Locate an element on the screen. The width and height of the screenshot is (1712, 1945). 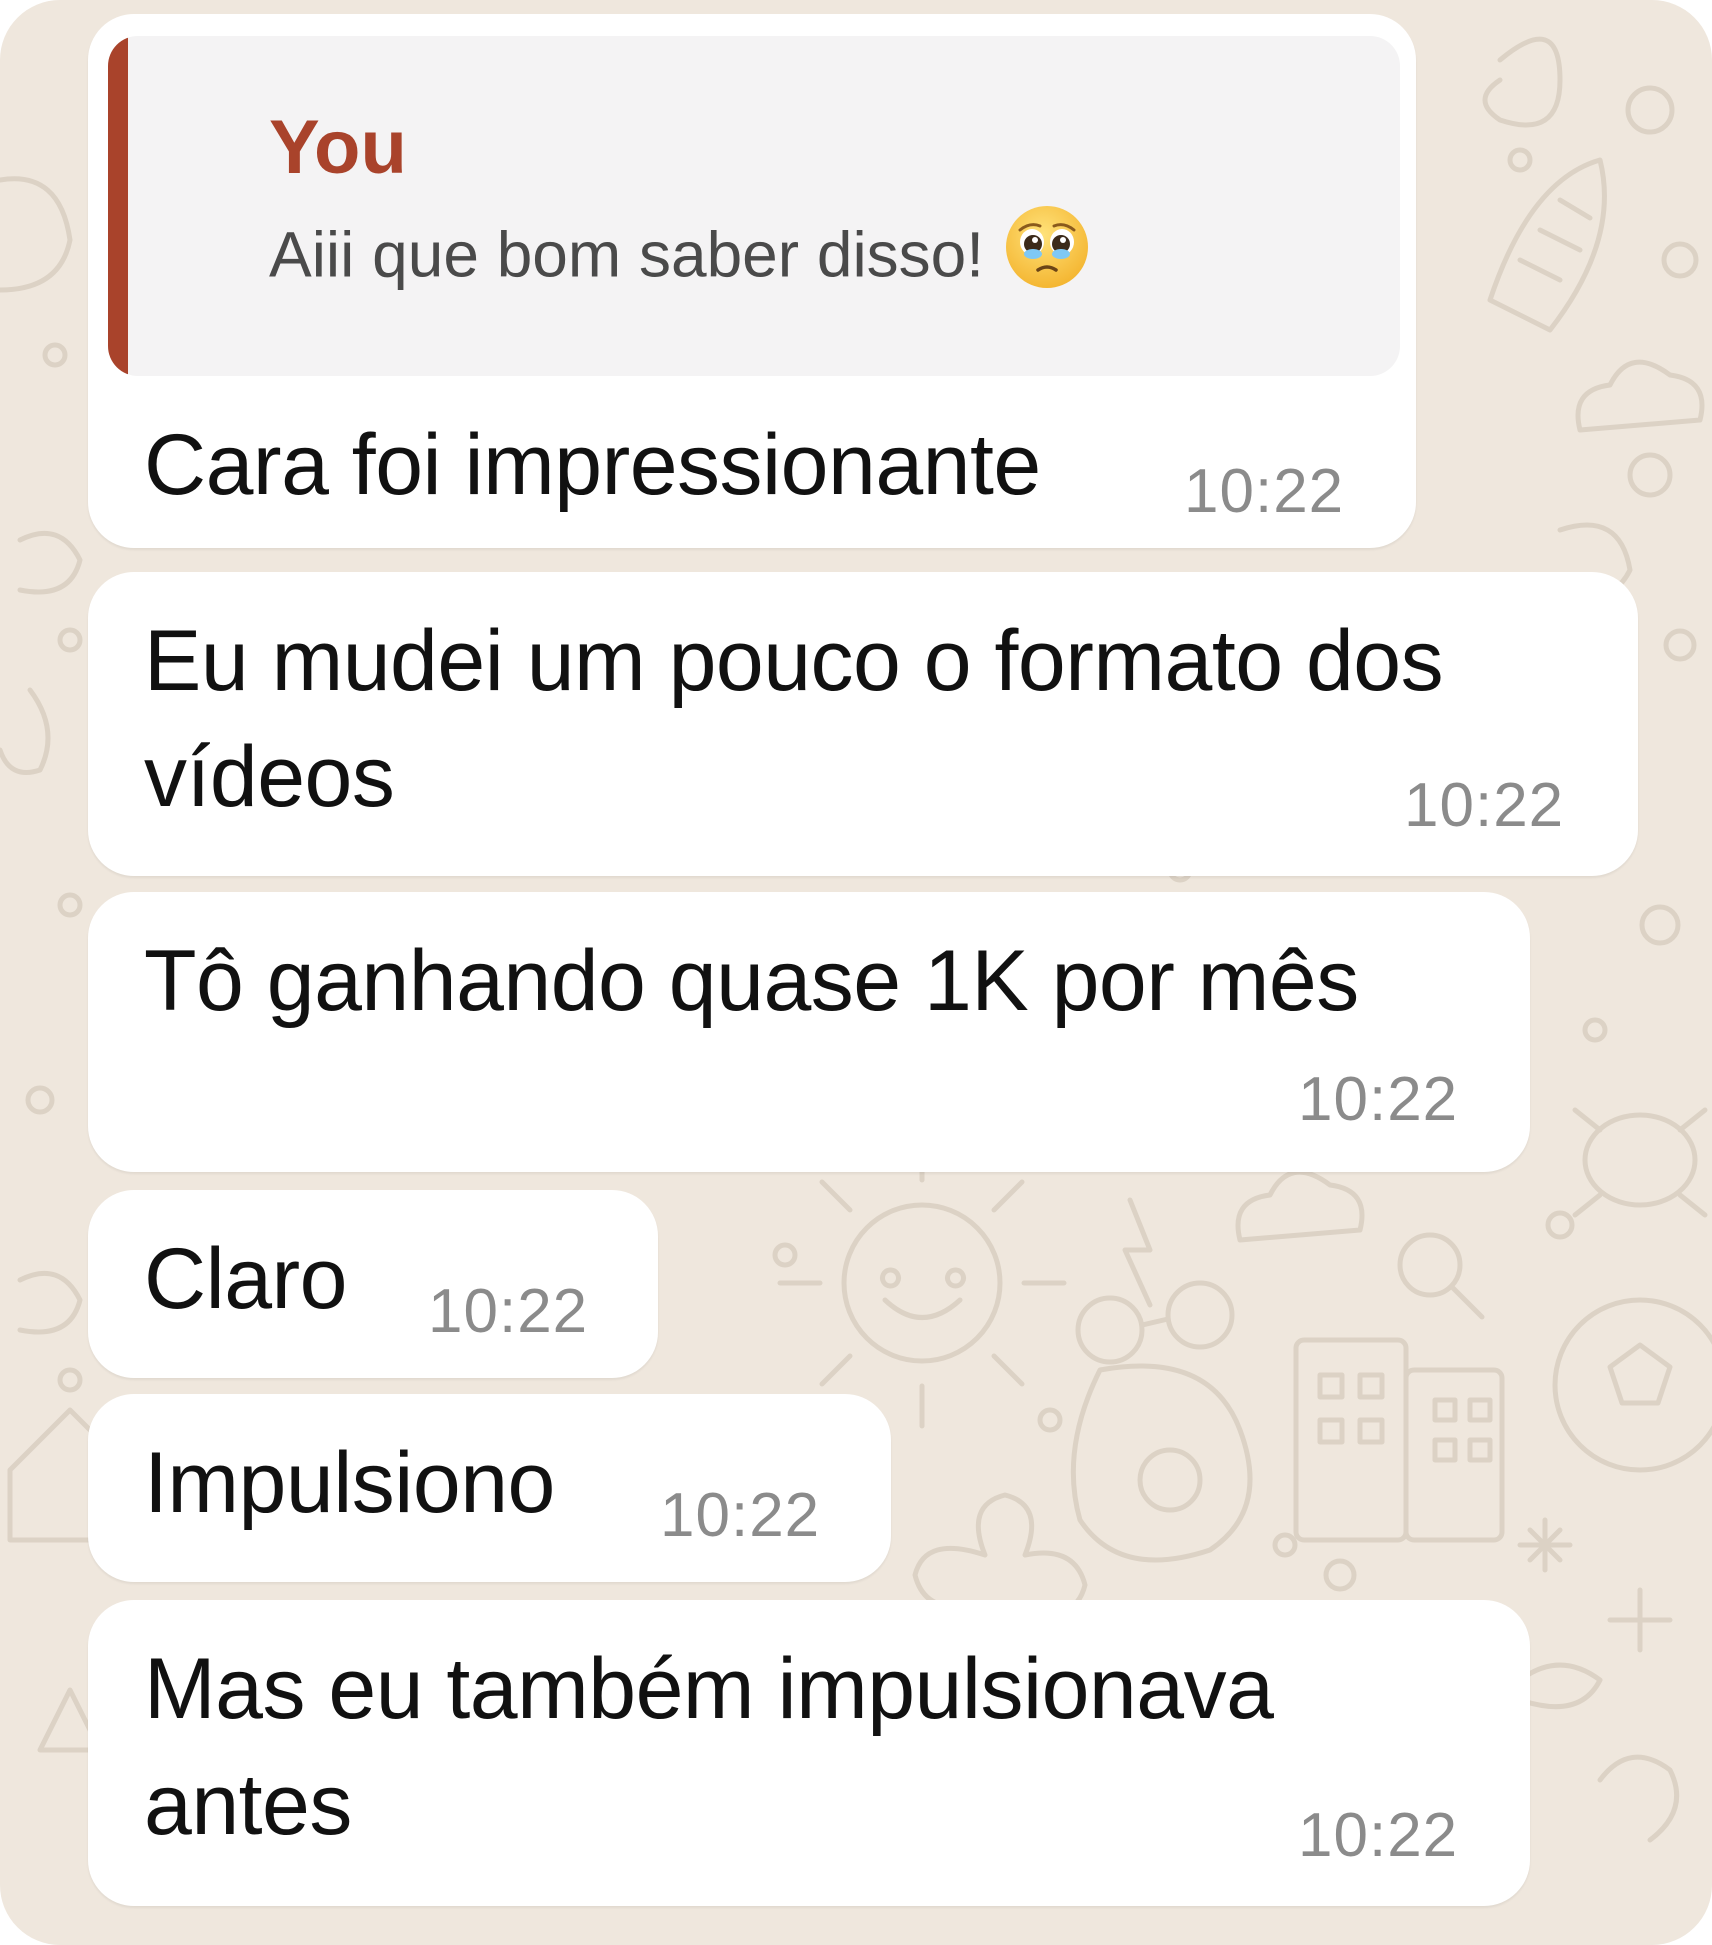
message-text: antes is located at coordinates (248, 1805).